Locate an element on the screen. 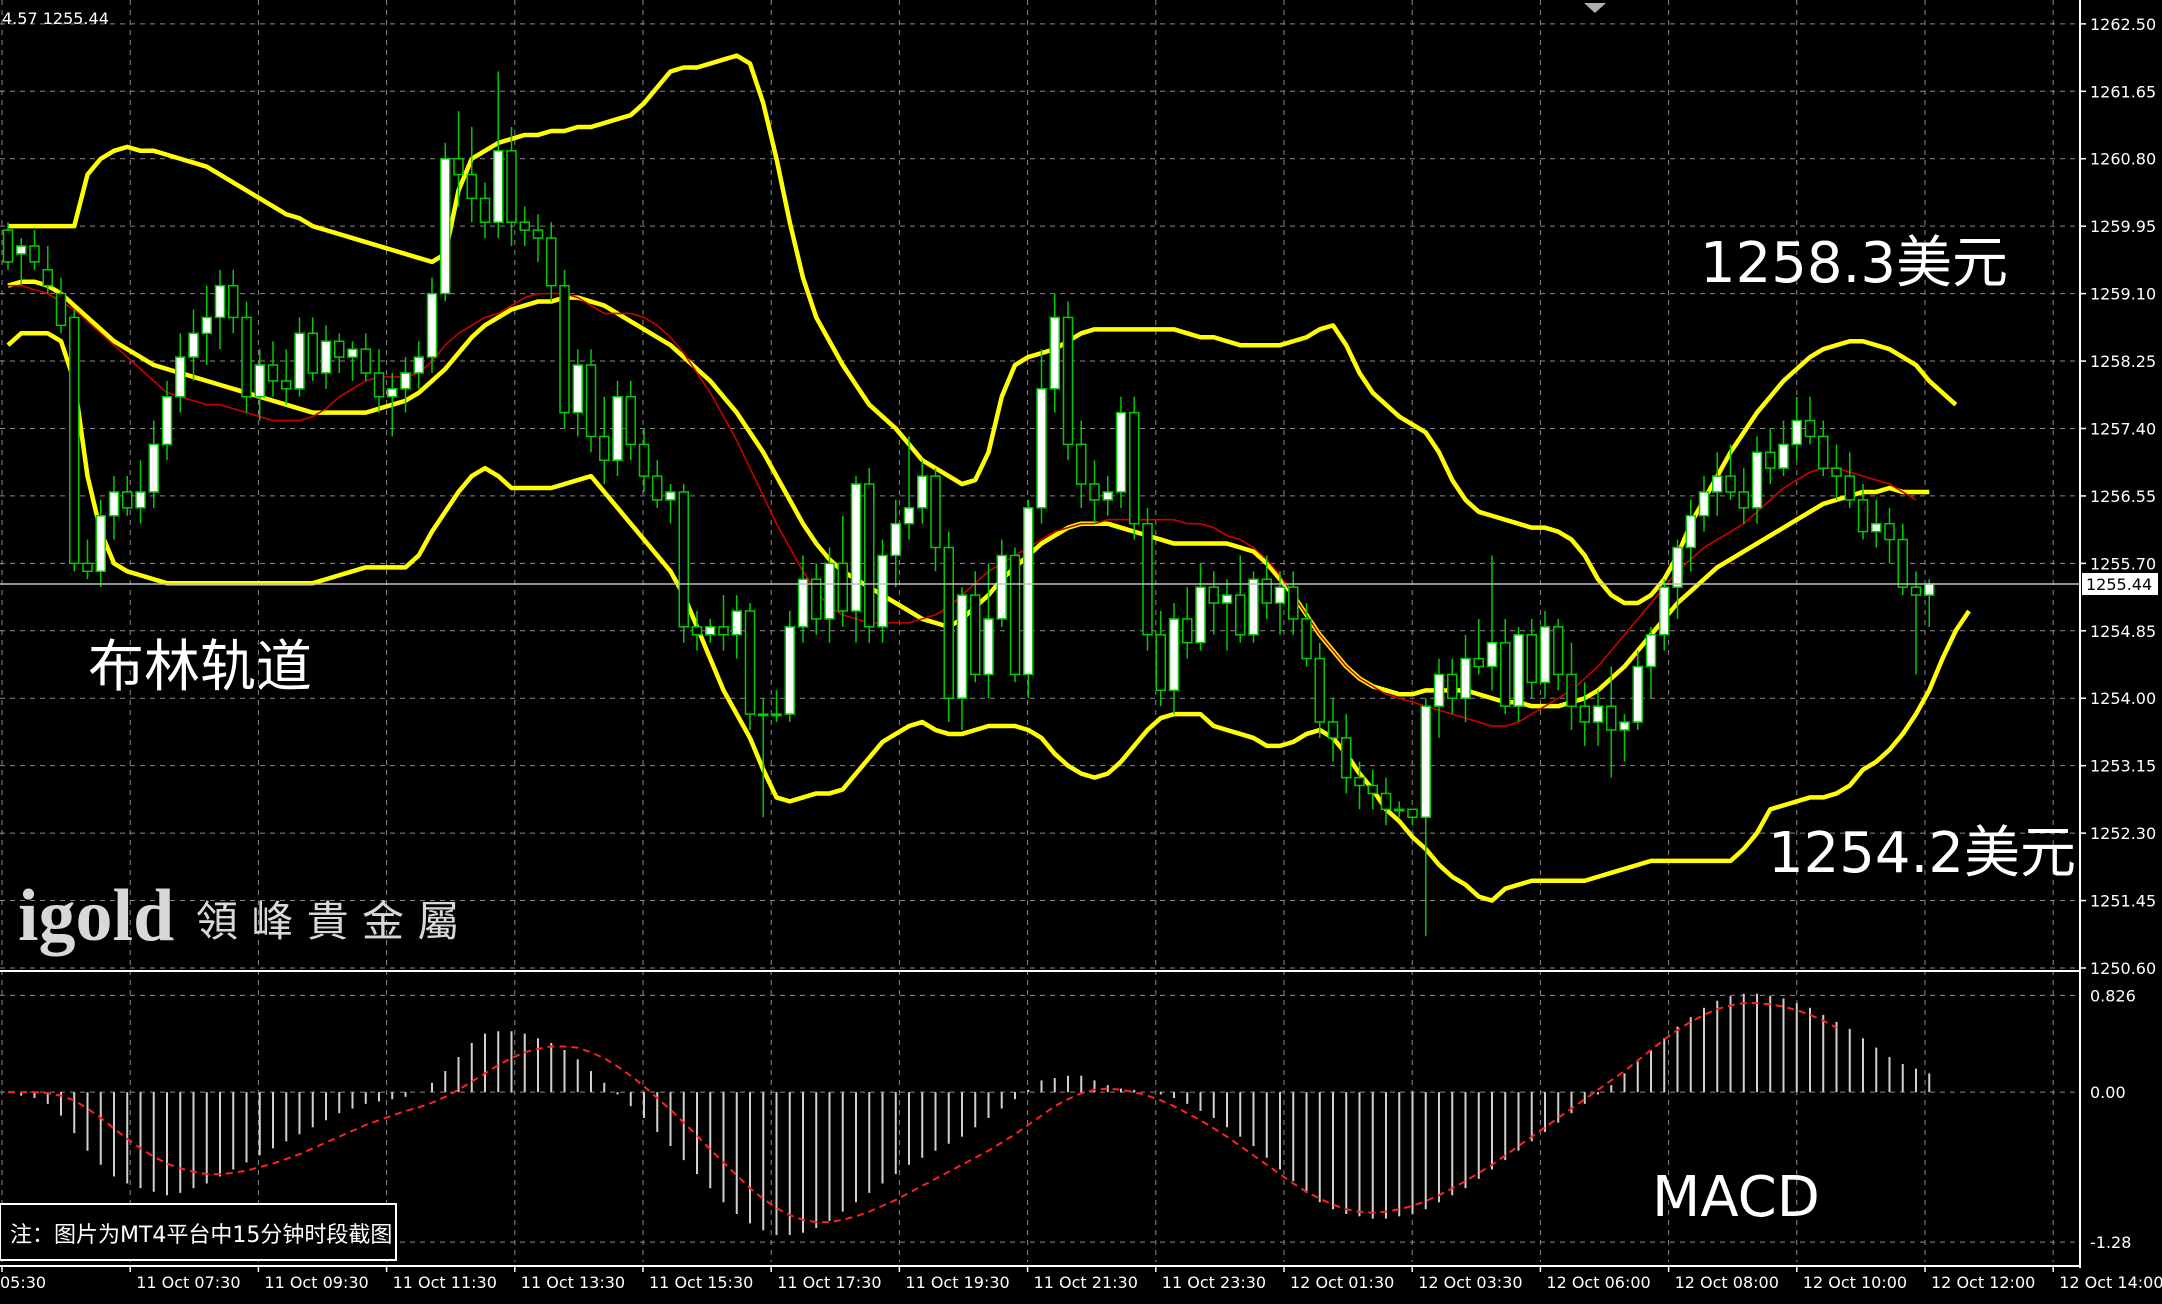  x-tick-label-10: 12 Oct 01:30 is located at coordinates (1342, 1282).